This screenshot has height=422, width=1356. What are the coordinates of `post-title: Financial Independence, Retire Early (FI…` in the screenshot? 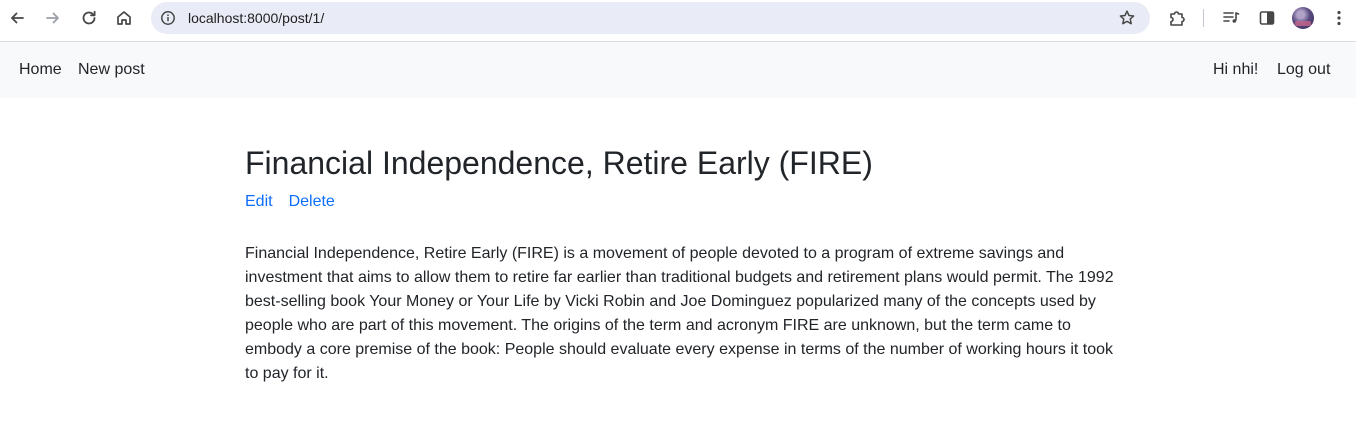 It's located at (559, 163).